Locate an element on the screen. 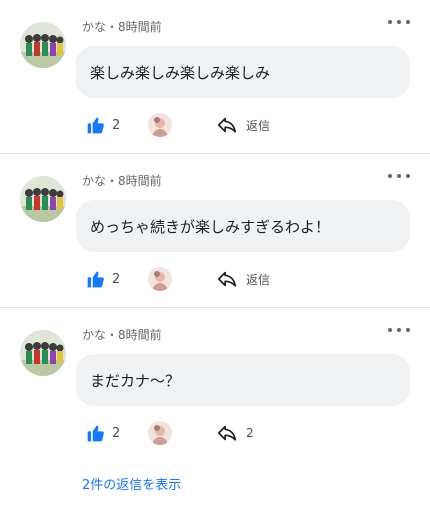 The width and height of the screenshot is (430, 512). comment-bubble: めっちゃ続きが楽しみすぎるわよ！ is located at coordinates (243, 226).